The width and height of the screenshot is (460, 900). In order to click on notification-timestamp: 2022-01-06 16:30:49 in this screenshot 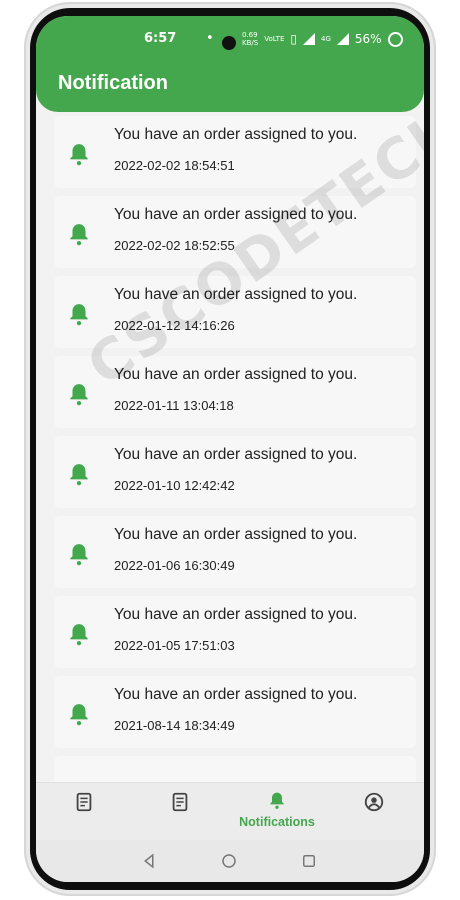, I will do `click(174, 565)`.